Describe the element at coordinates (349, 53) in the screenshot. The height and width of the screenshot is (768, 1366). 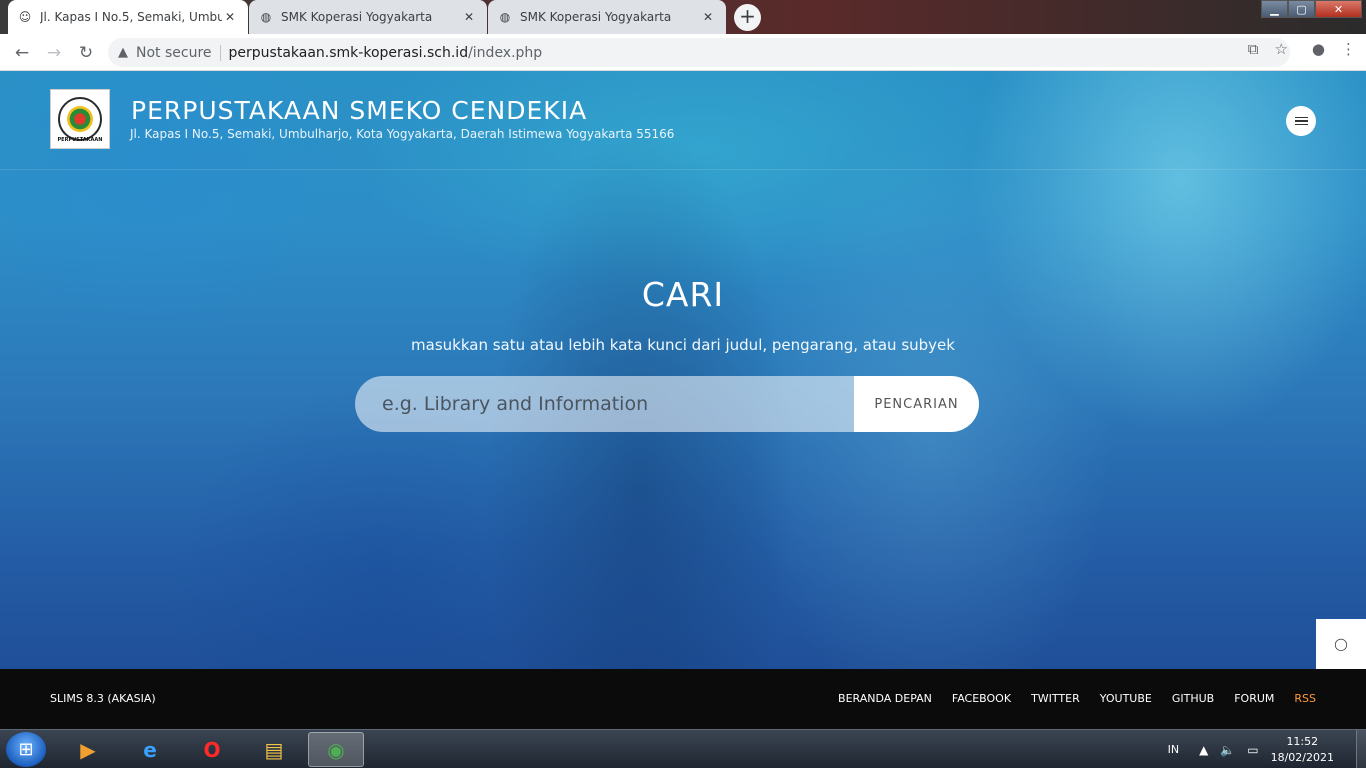
I see `url-host: perpustakaan.smk-koperasi.sch.id` at that location.